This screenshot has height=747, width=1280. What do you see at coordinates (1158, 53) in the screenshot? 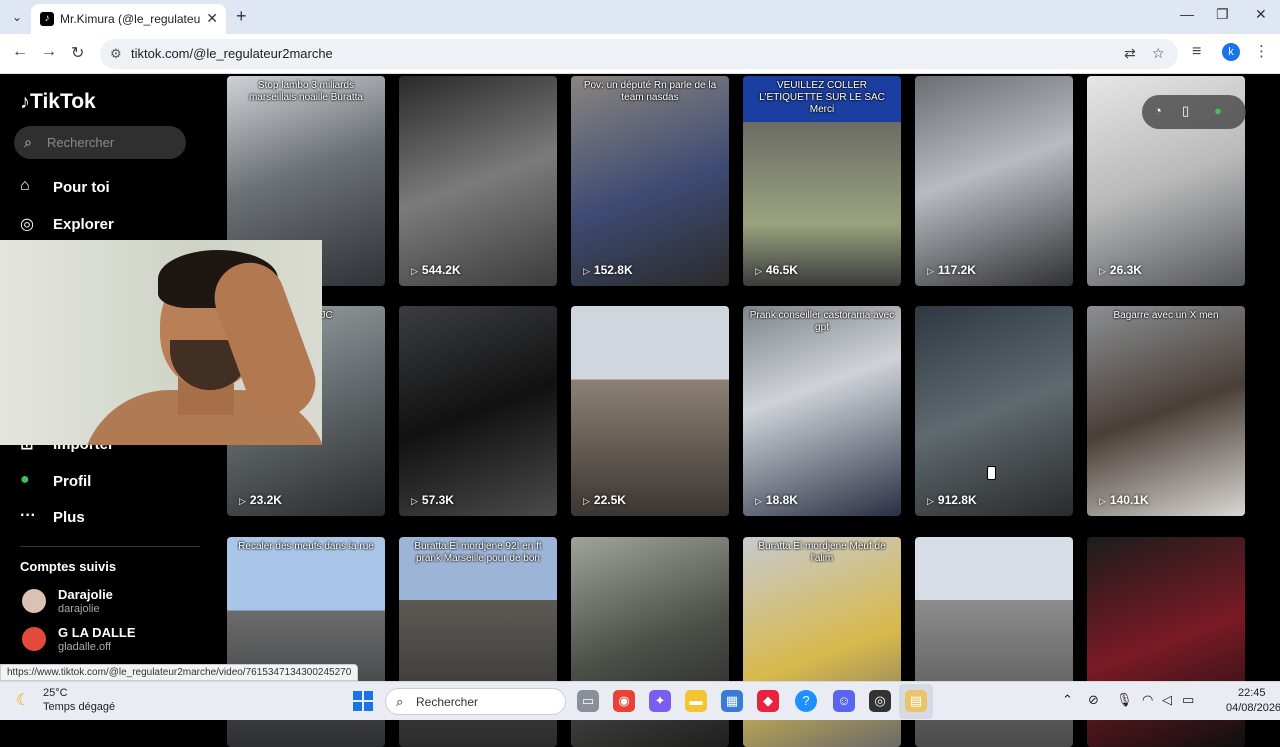
I see `bookmark-star-icon: ☆` at bounding box center [1158, 53].